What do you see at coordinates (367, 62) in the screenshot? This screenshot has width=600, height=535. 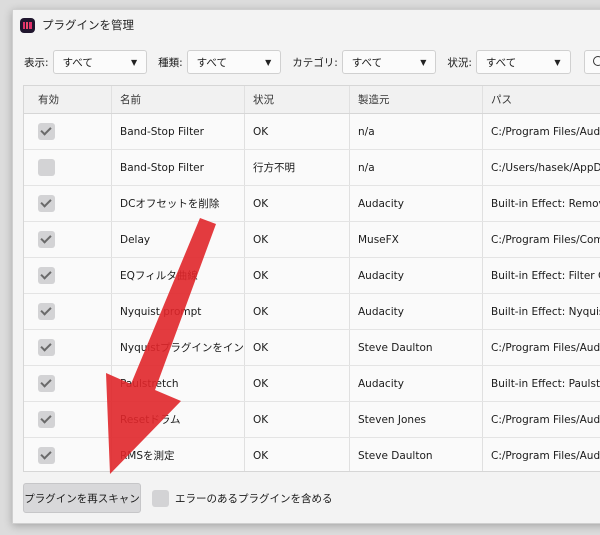 I see `filter-category-value: すべて` at bounding box center [367, 62].